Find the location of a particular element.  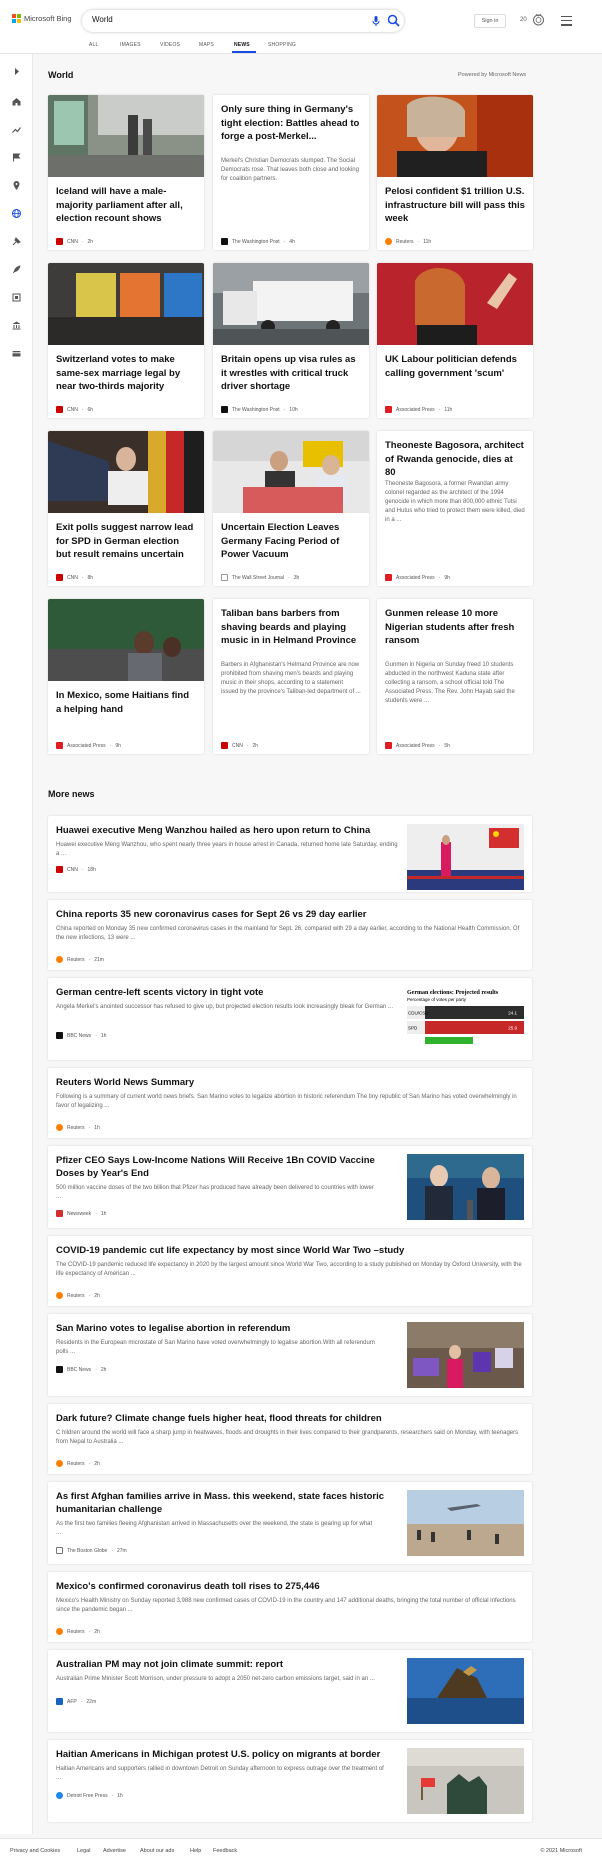

detroit-free-press-logo-icon is located at coordinates (59, 1795).